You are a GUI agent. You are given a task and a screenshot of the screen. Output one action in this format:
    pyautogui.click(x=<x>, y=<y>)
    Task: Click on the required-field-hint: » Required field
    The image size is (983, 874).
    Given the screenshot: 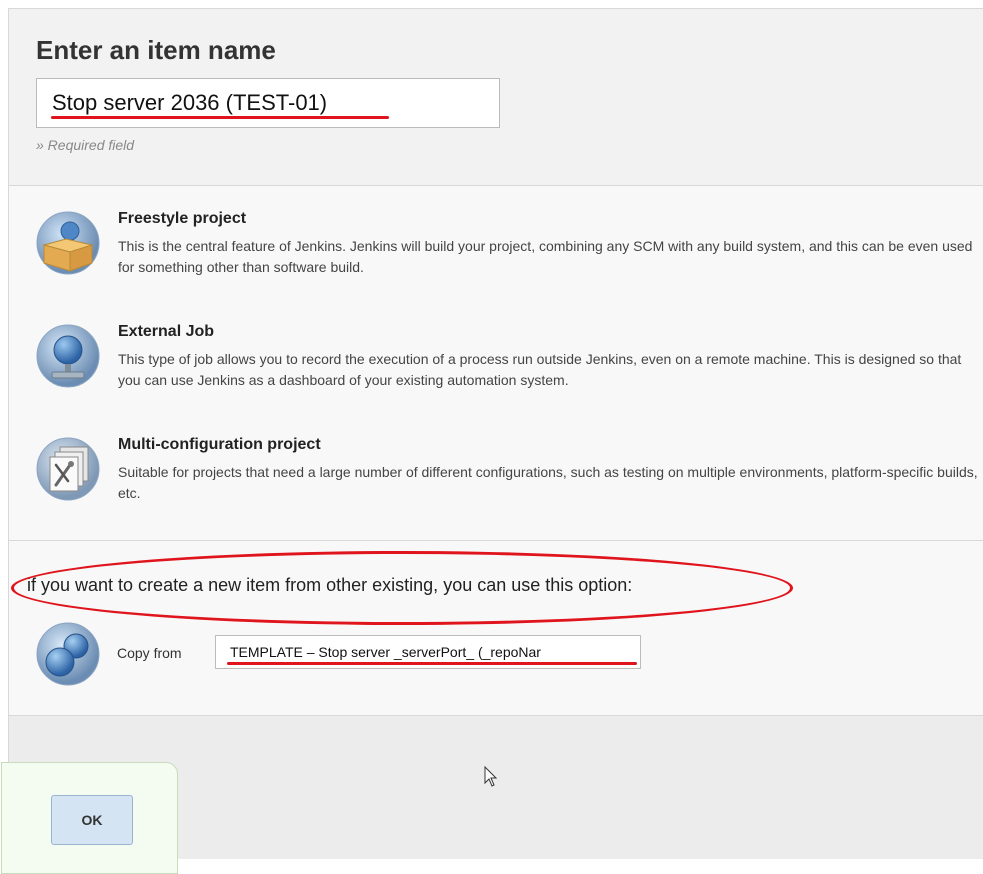 What is the action you would take?
    pyautogui.click(x=85, y=145)
    